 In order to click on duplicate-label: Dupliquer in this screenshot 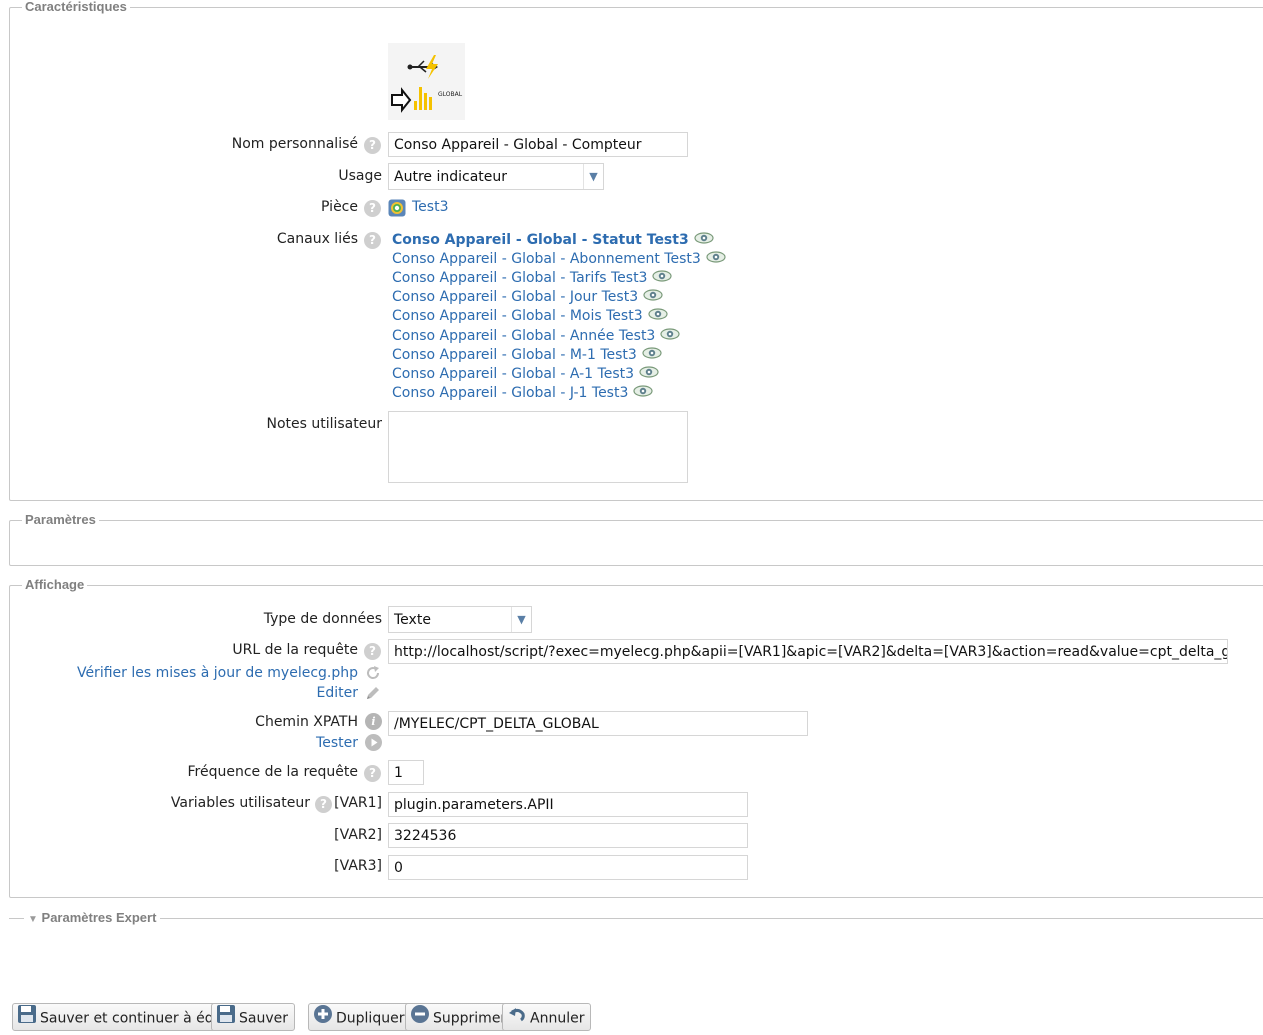, I will do `click(370, 1018)`.